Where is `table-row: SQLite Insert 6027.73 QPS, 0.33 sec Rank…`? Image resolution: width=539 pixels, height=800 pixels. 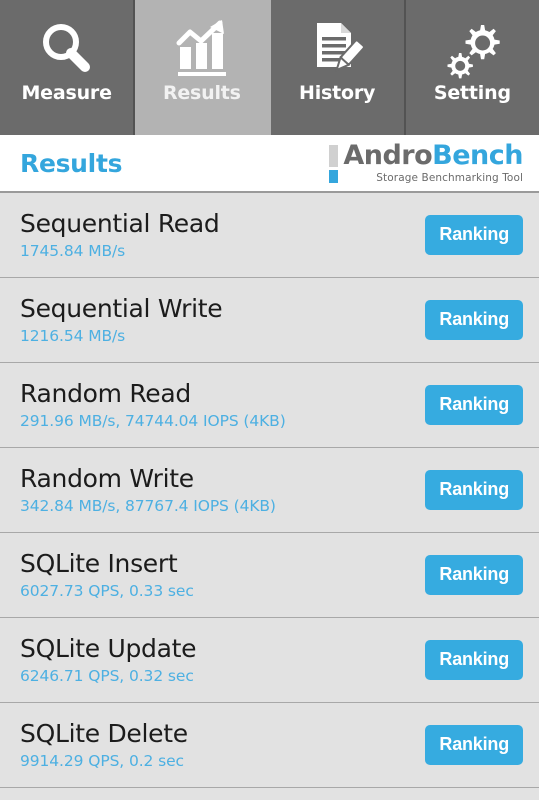
table-row: SQLite Insert 6027.73 QPS, 0.33 sec Rank… is located at coordinates (269, 575).